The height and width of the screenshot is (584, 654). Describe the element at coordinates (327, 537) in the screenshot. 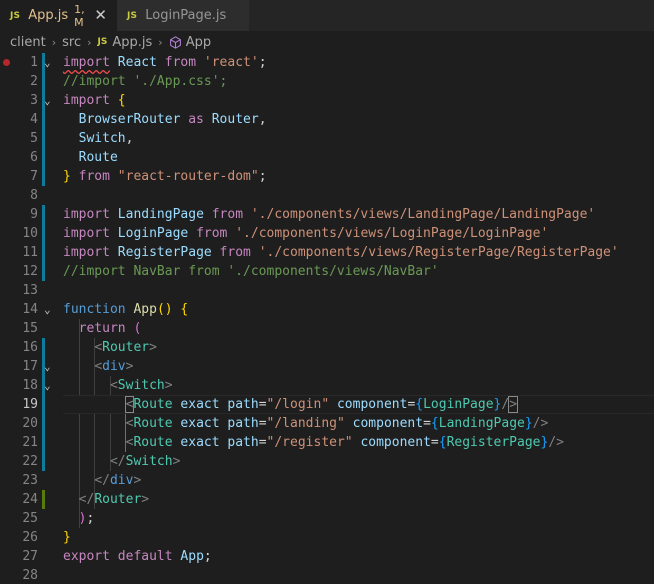

I see `code-line: 26}` at that location.